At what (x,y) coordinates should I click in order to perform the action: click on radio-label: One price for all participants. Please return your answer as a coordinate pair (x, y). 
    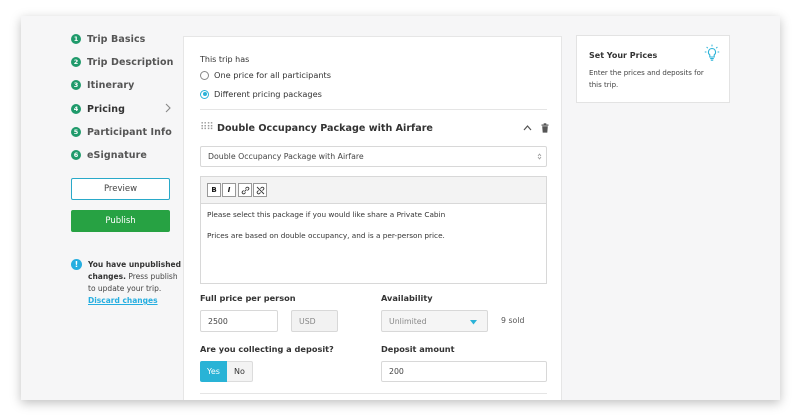
    Looking at the image, I should click on (273, 75).